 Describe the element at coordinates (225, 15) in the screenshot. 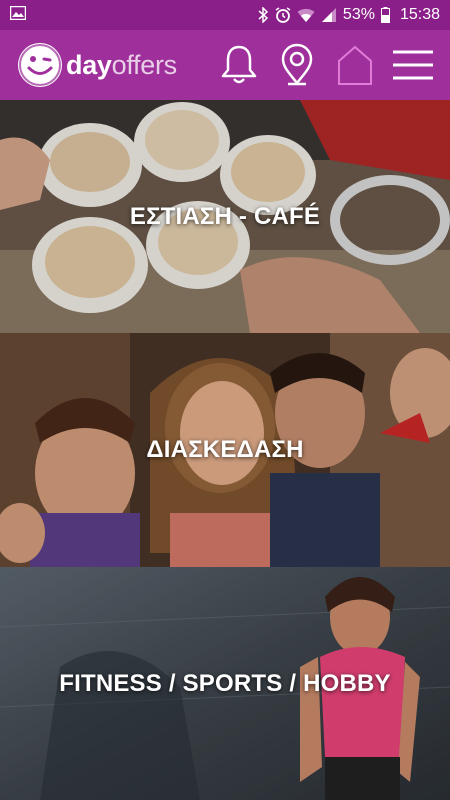

I see `status-bar: 53% 15:38` at that location.